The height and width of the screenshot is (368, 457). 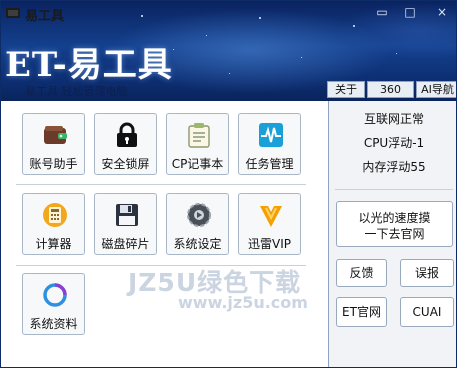 What do you see at coordinates (361, 273) in the screenshot?
I see `feedback-button: 反馈` at bounding box center [361, 273].